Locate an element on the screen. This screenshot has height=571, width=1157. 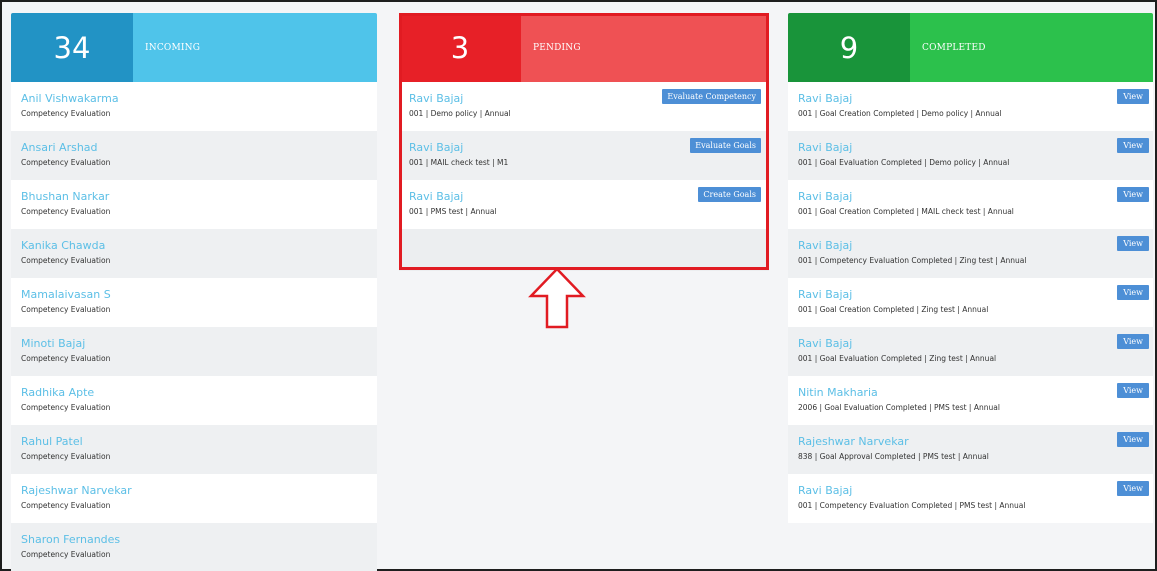
list-item: Minoti Bajaj Competency Evaluation is located at coordinates (194, 351).